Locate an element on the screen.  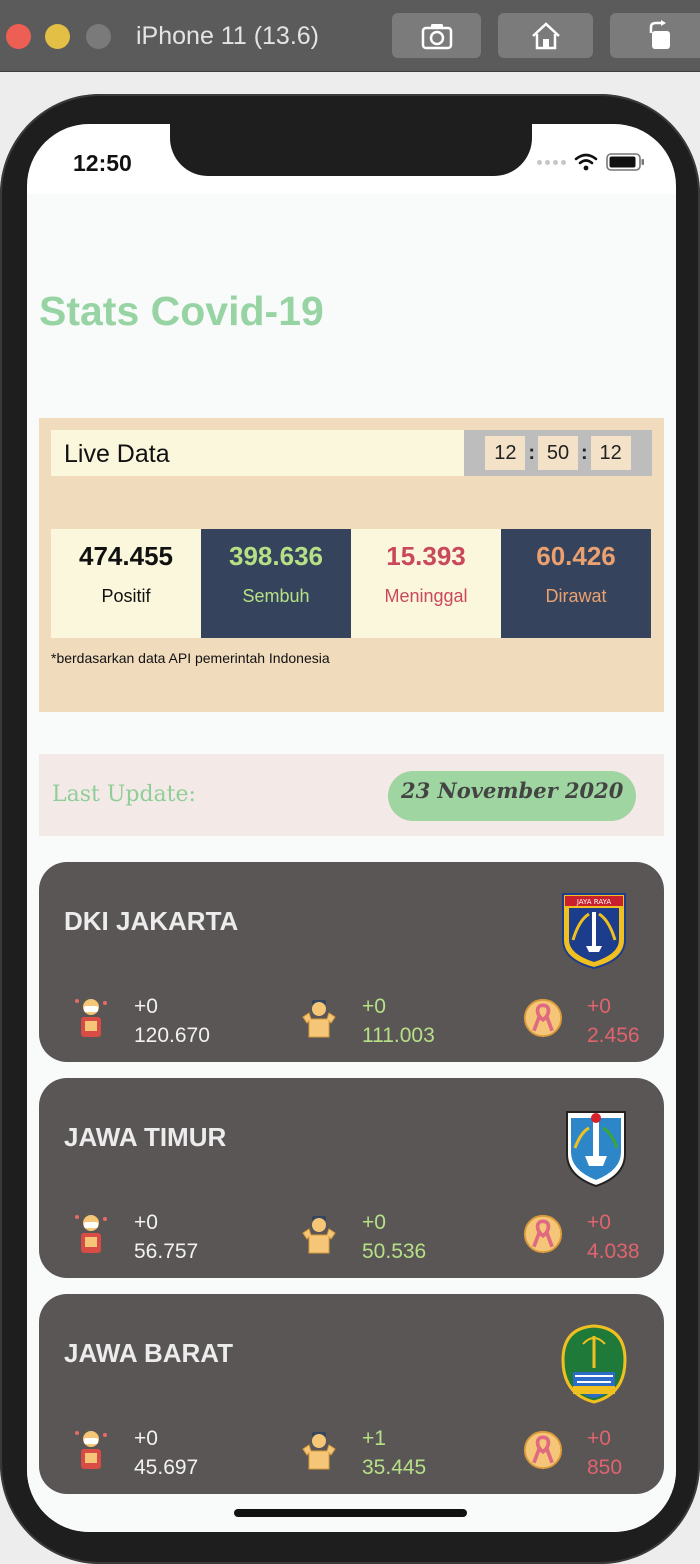
rotate-icon is located at coordinates (659, 34).